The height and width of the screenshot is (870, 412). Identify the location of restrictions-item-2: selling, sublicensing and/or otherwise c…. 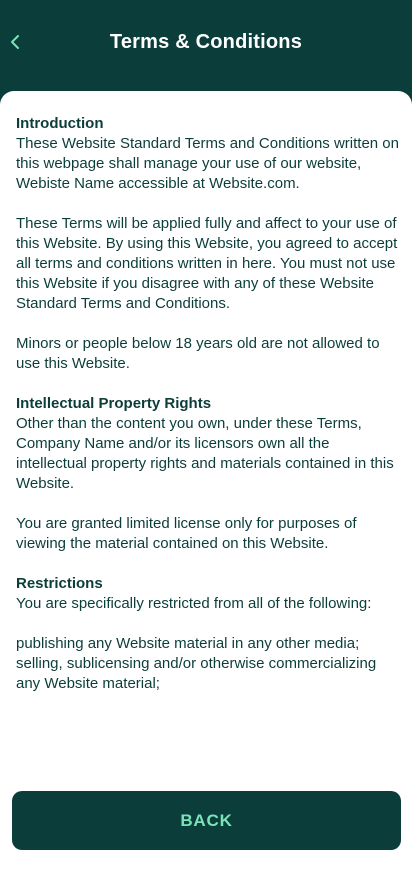
(198, 673).